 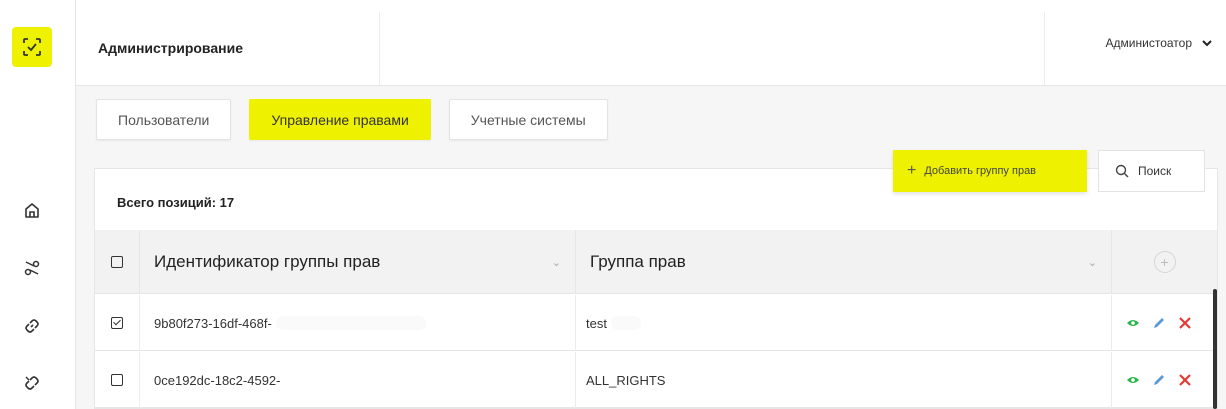 I want to click on logo, so click(x=32, y=47).